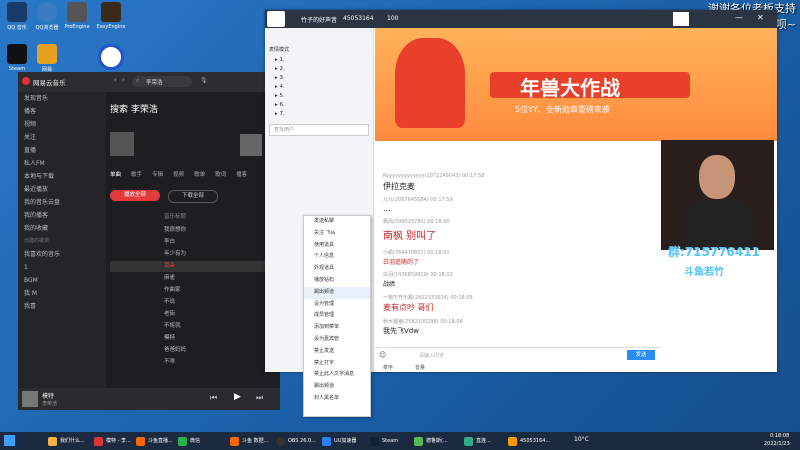 This screenshot has width=800, height=450. I want to click on desktop-icon-1: QQ 音乐, so click(17, 16).